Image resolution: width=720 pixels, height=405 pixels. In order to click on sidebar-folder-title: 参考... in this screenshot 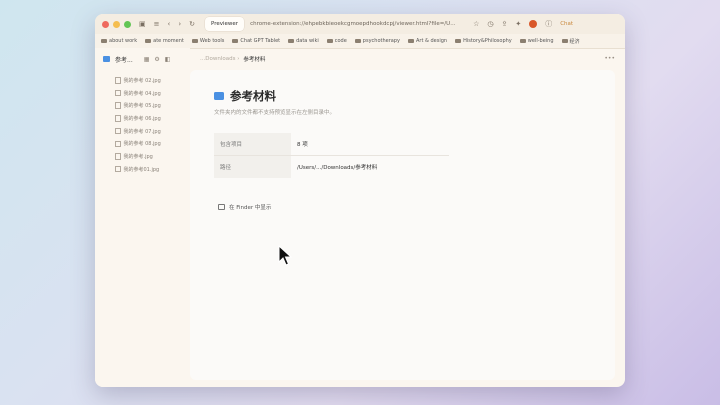, I will do `click(124, 60)`.